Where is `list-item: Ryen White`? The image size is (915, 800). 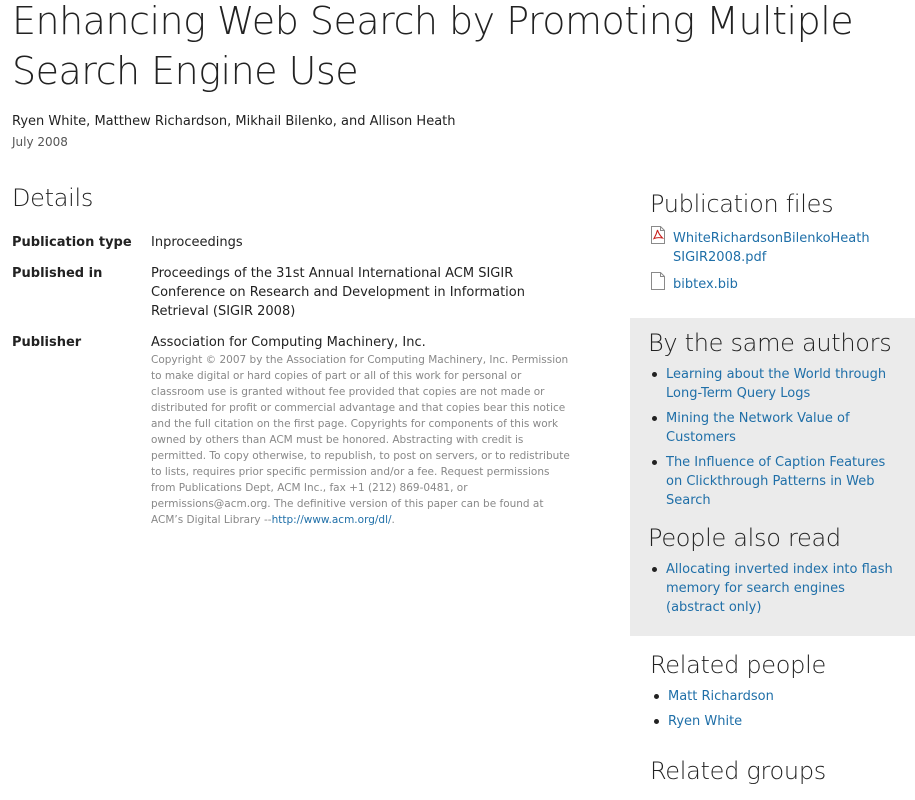
list-item: Ryen White is located at coordinates (780, 721).